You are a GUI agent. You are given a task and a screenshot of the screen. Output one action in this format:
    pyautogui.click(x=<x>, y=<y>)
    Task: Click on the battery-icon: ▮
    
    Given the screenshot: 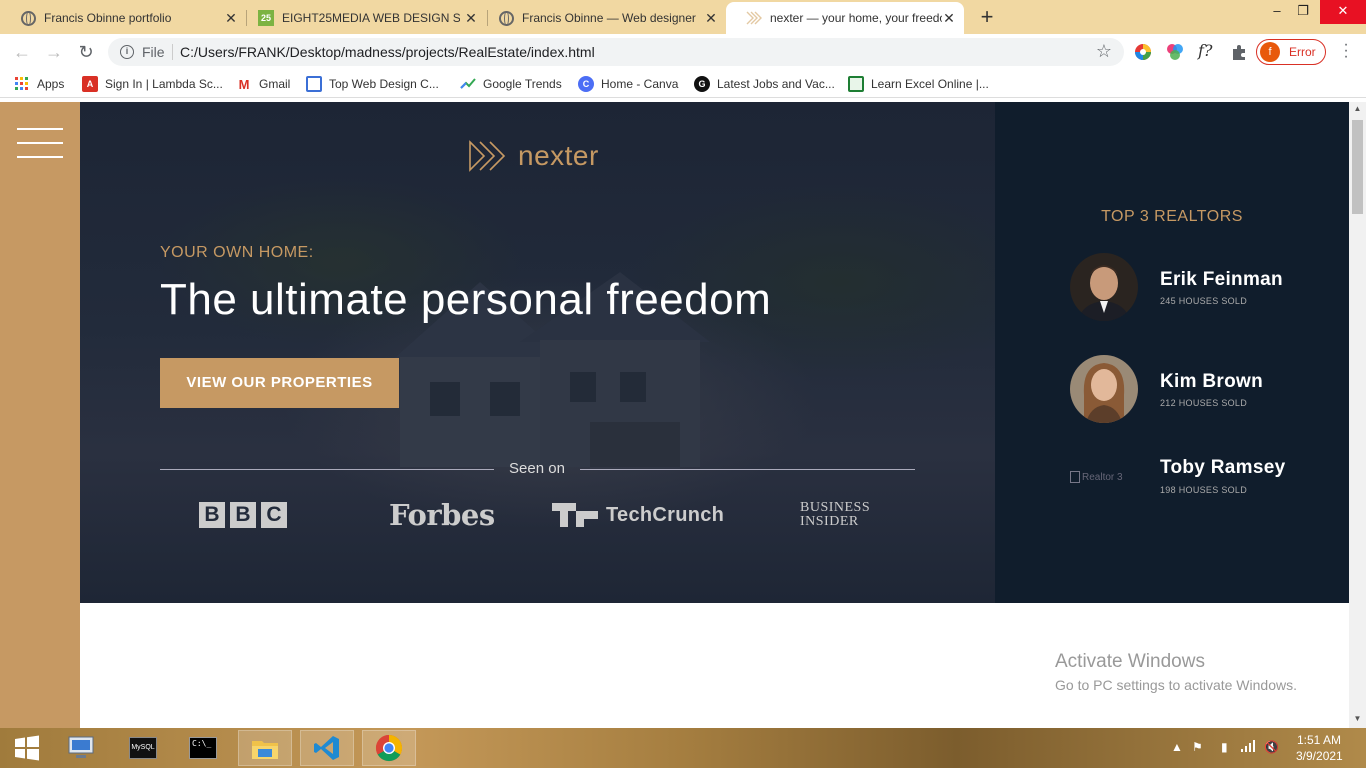 What is the action you would take?
    pyautogui.click(x=1224, y=747)
    